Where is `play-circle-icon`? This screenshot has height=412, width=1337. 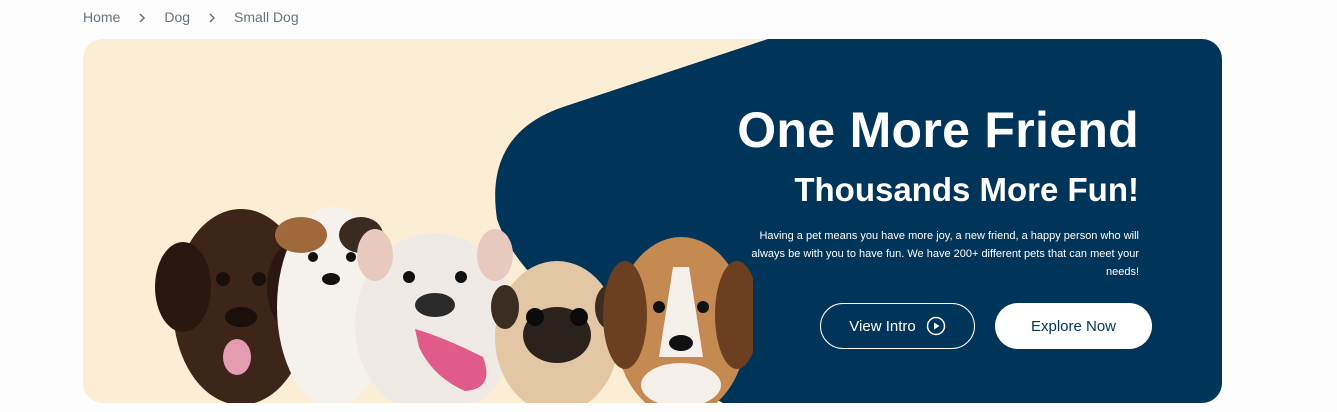
play-circle-icon is located at coordinates (936, 326).